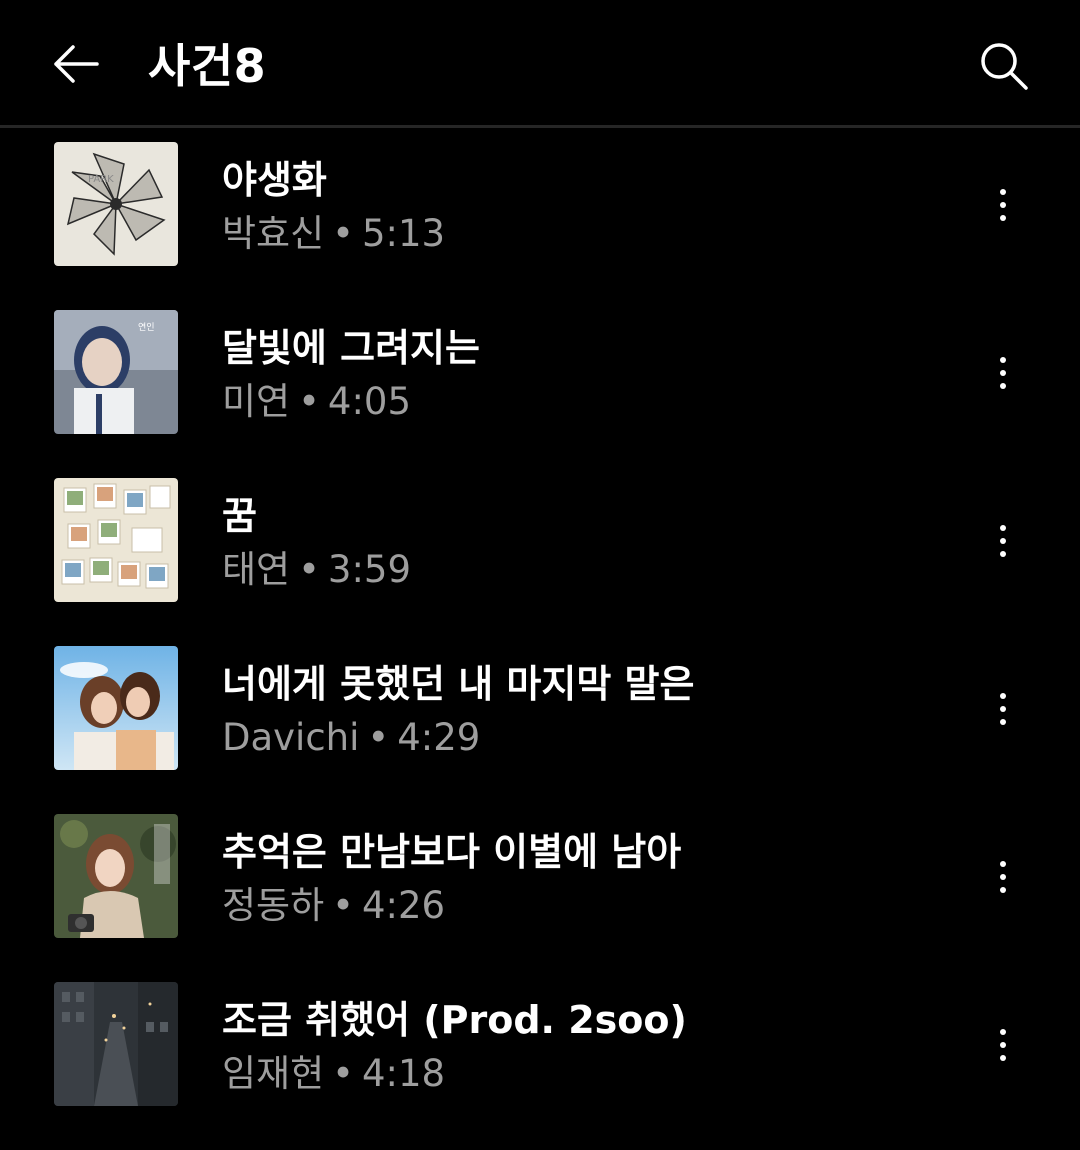 The width and height of the screenshot is (1080, 1150). Describe the element at coordinates (256, 401) in the screenshot. I see `artist-name: 미연` at that location.